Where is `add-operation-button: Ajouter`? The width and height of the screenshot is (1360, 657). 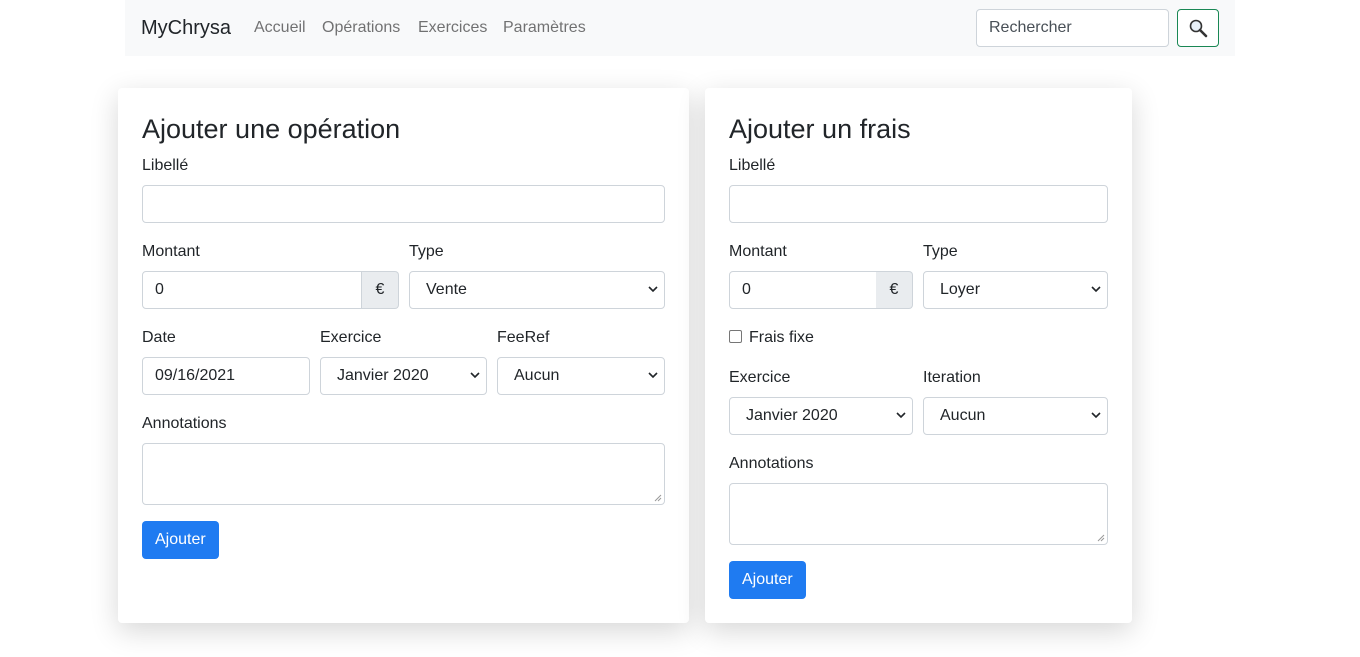 add-operation-button: Ajouter is located at coordinates (180, 540).